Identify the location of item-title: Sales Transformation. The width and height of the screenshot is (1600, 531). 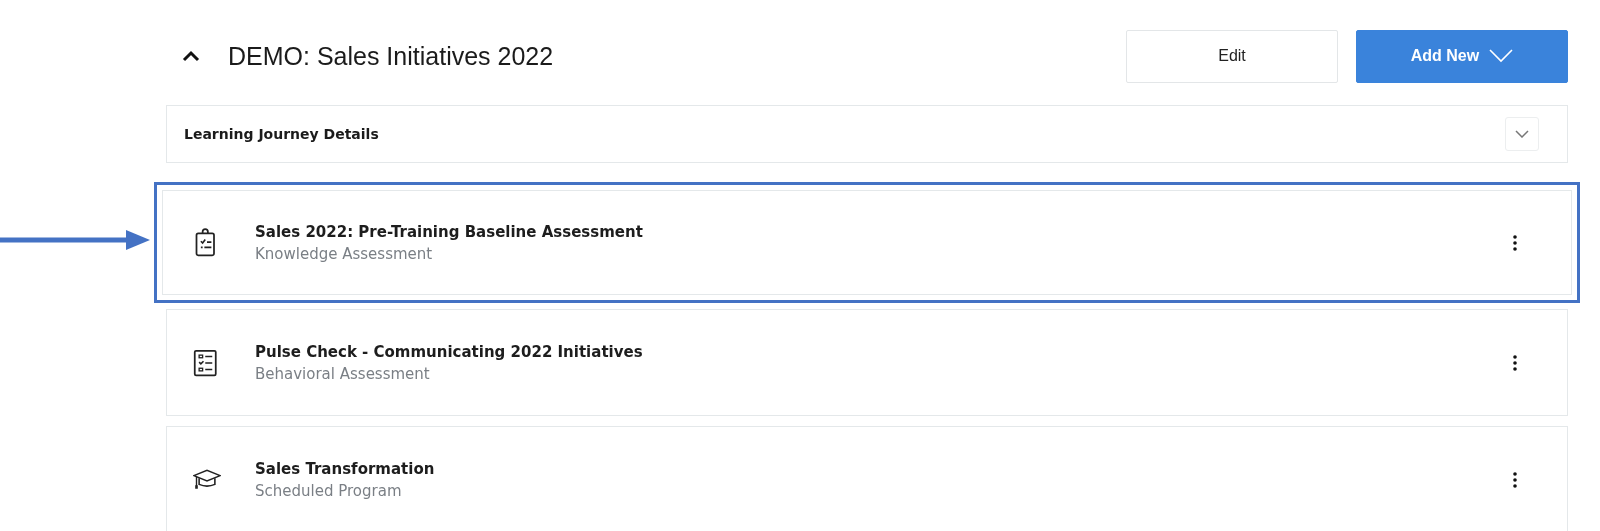
(345, 468).